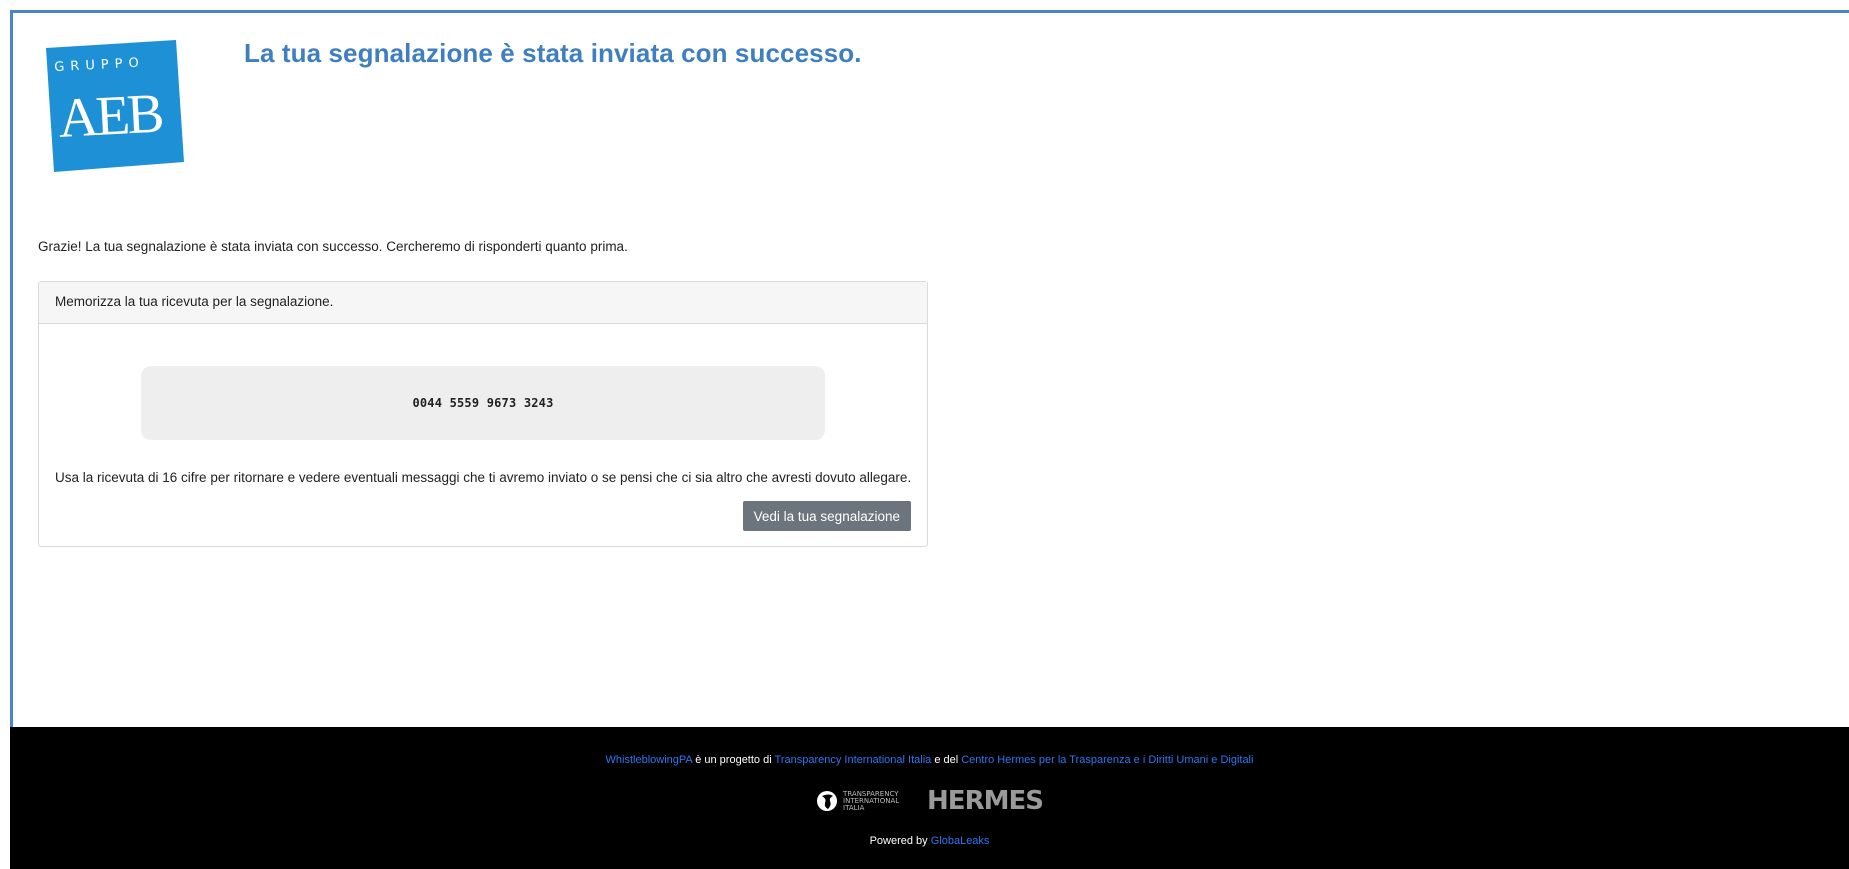 The width and height of the screenshot is (1849, 869). What do you see at coordinates (871, 800) in the screenshot?
I see `ti-logo-text: TRANSPARENCY INTERNATIONAL ITALIA` at bounding box center [871, 800].